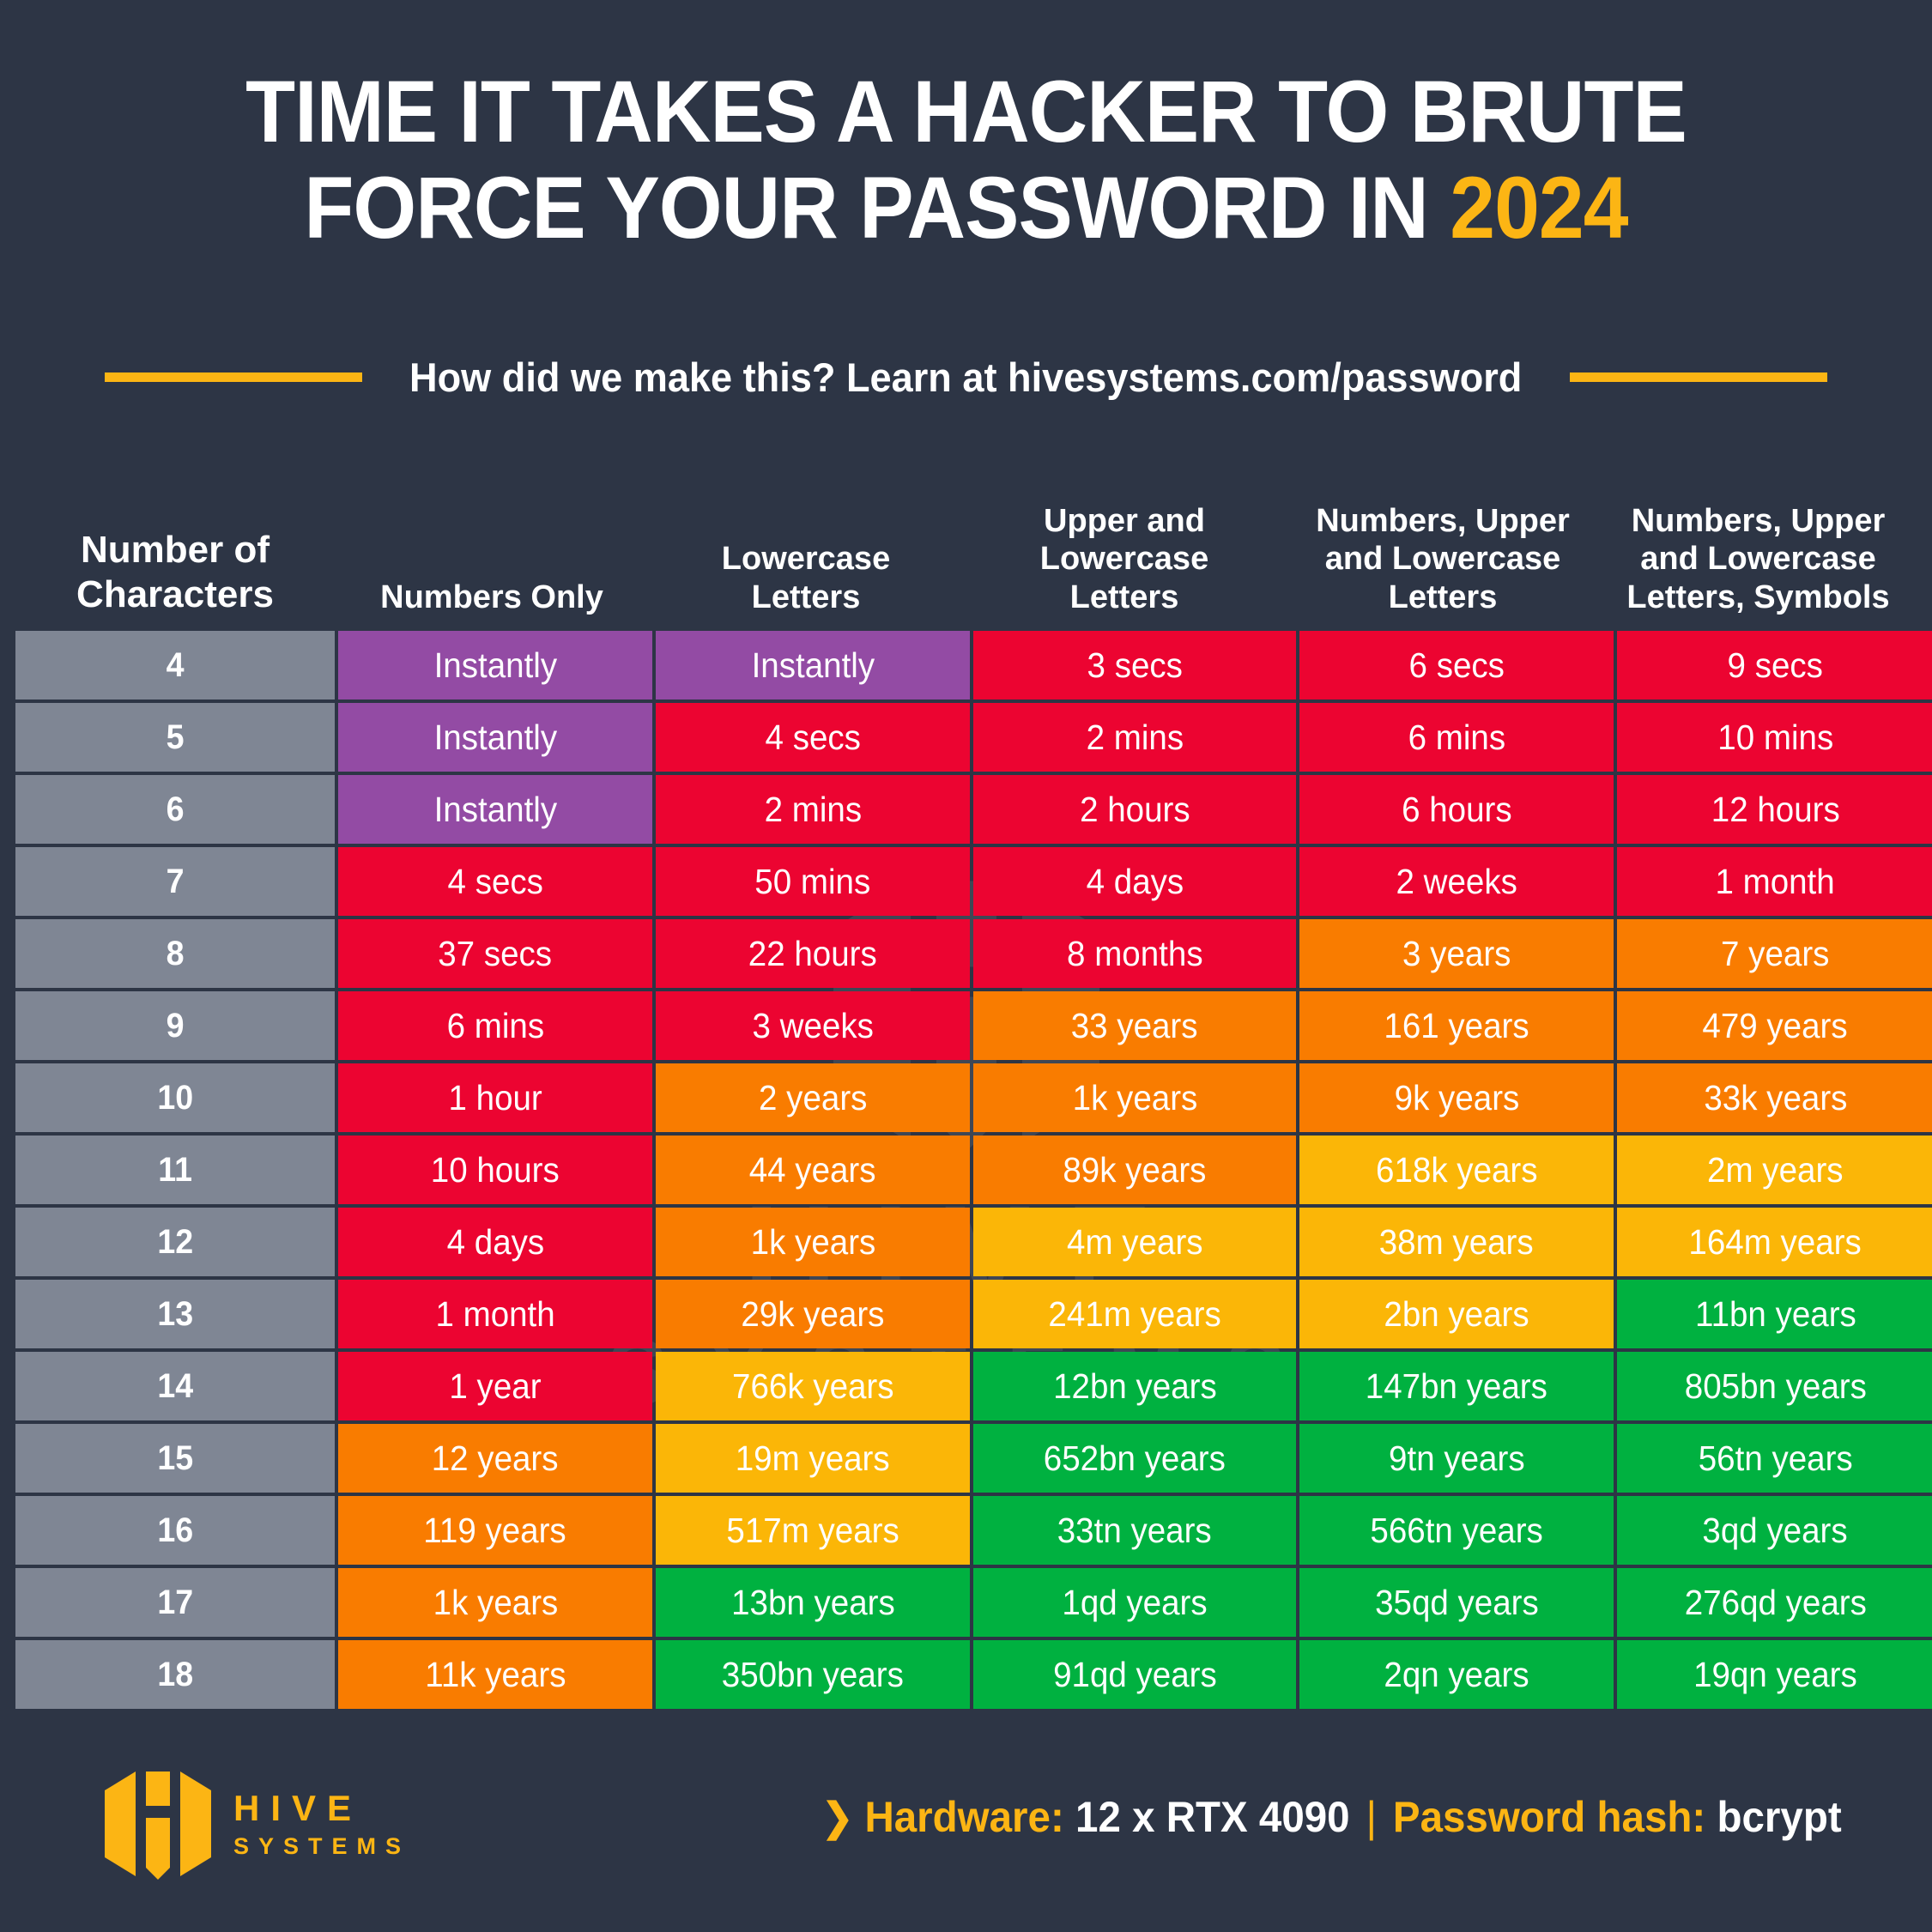  Describe the element at coordinates (1124, 559) in the screenshot. I see `column-header-upper-and-lowercase-letters: Upper and Lowercase Letters` at that location.